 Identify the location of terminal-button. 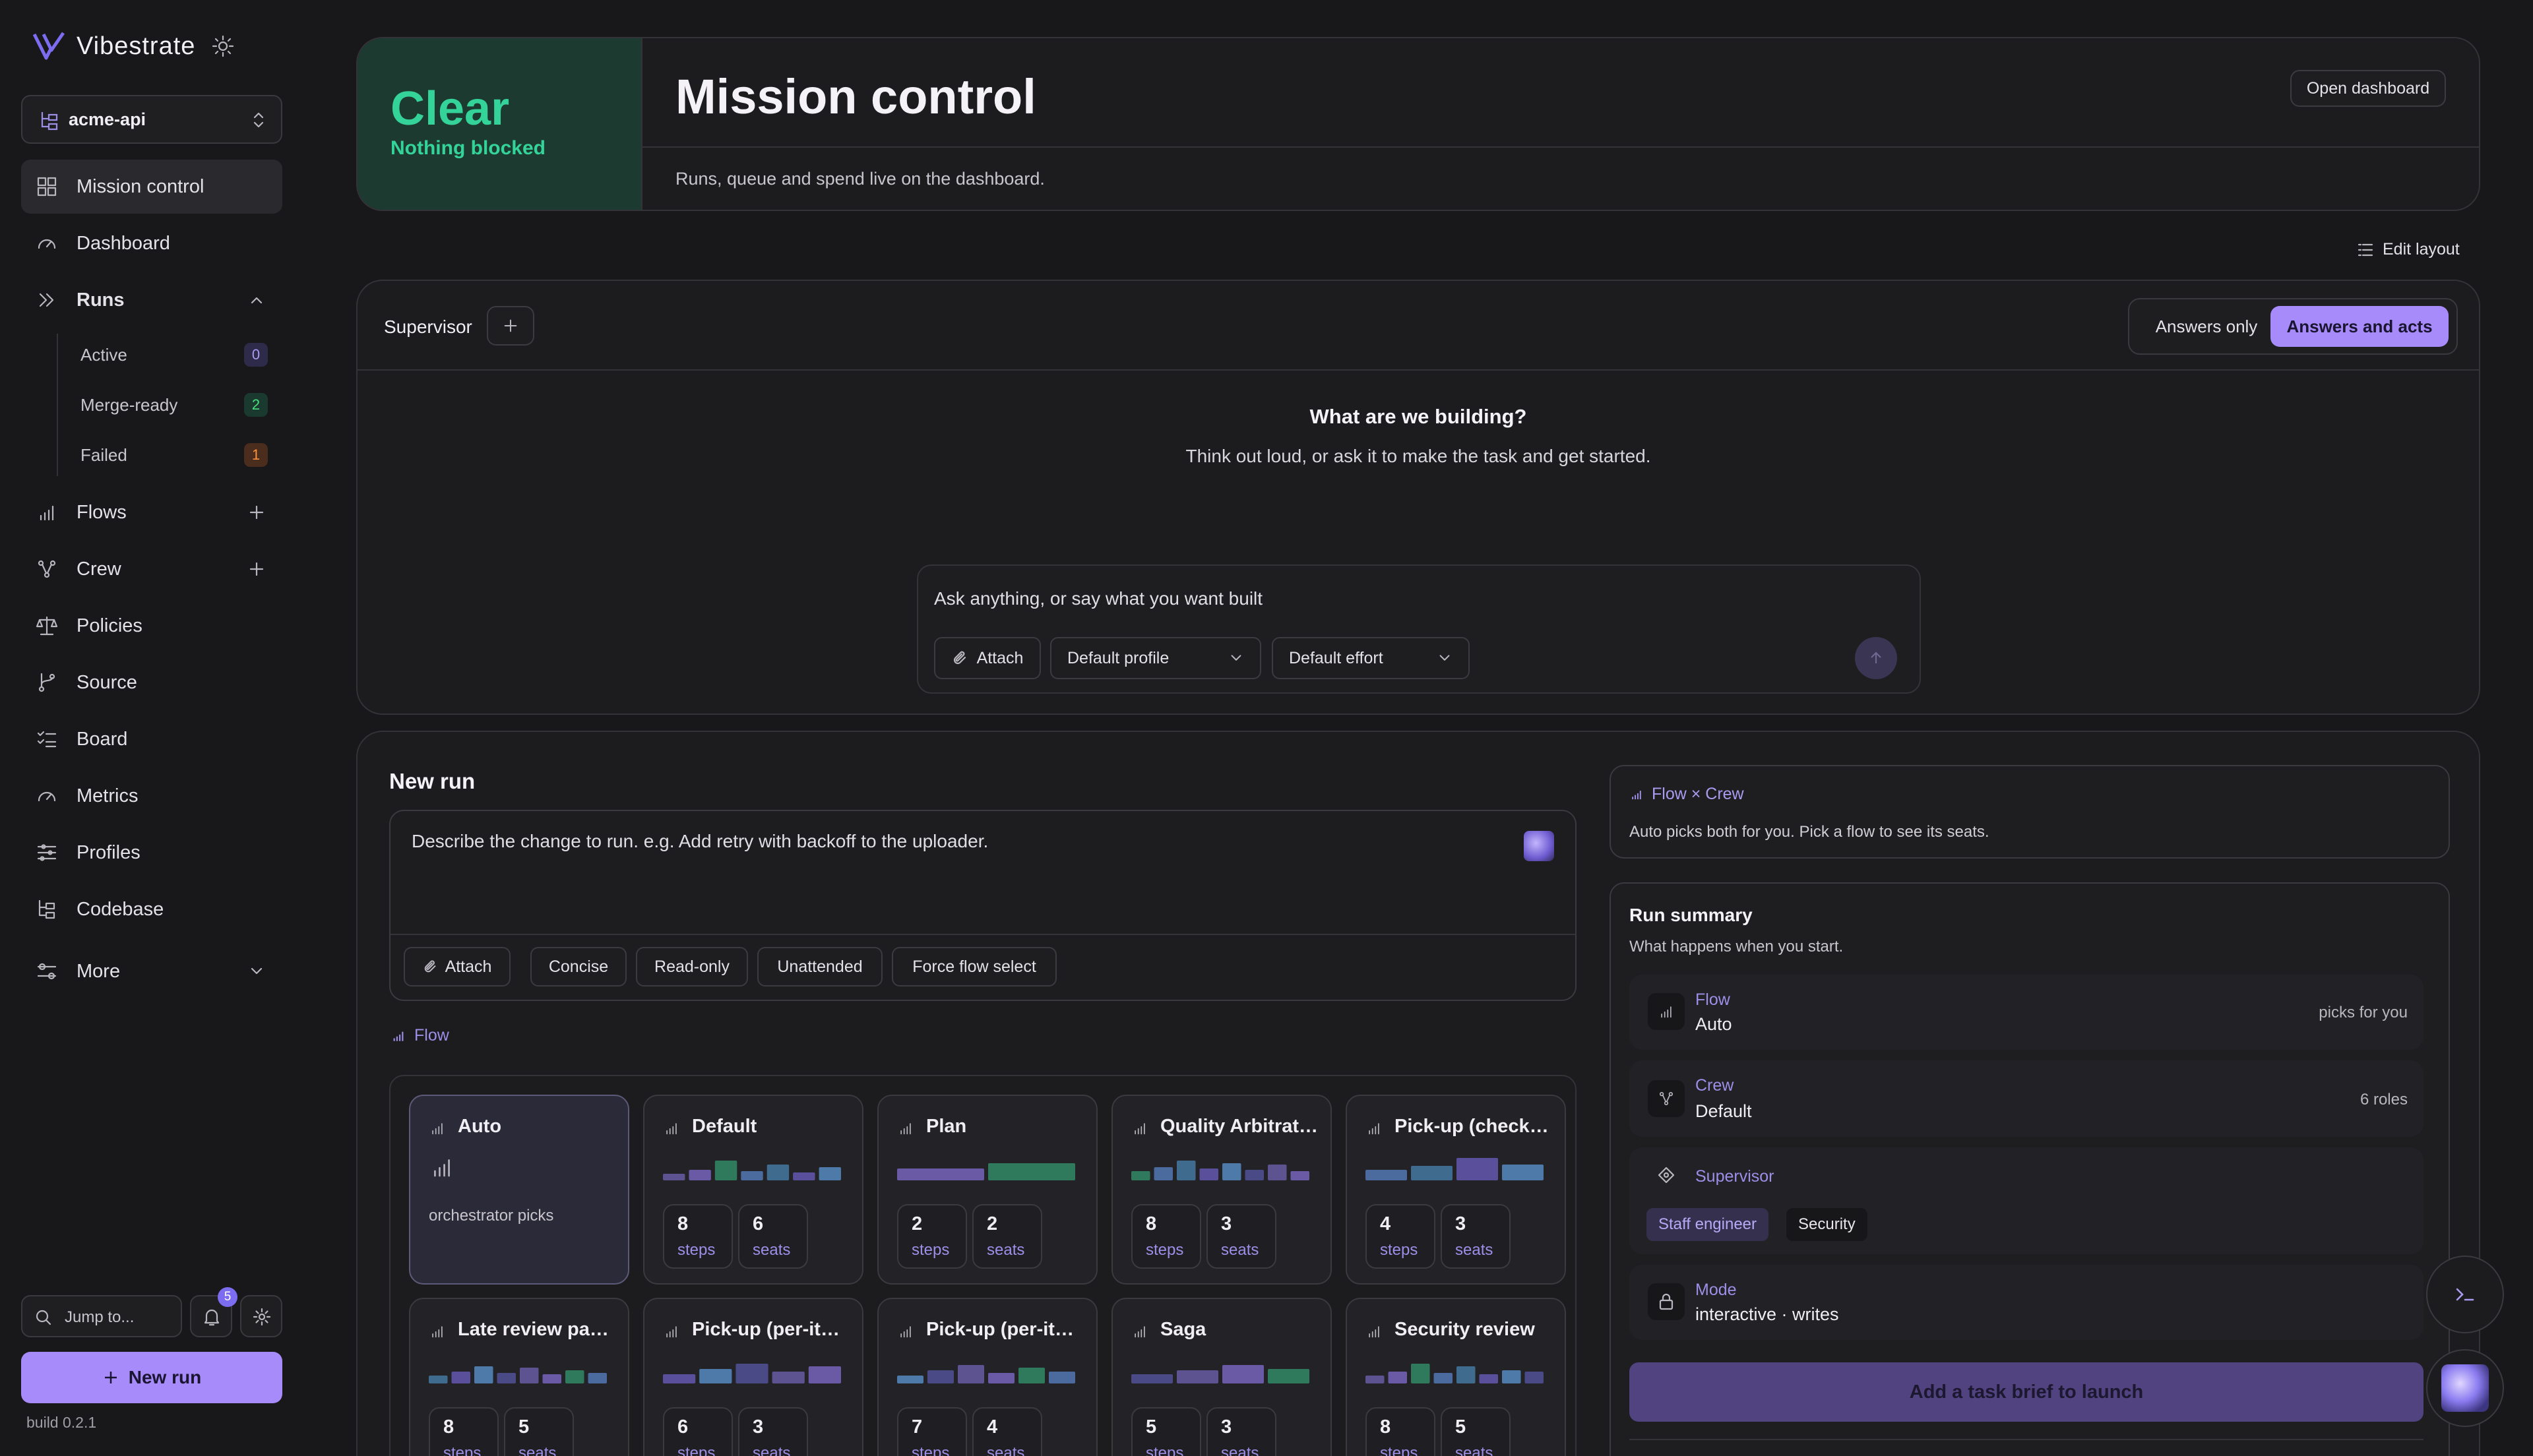
(2465, 1294).